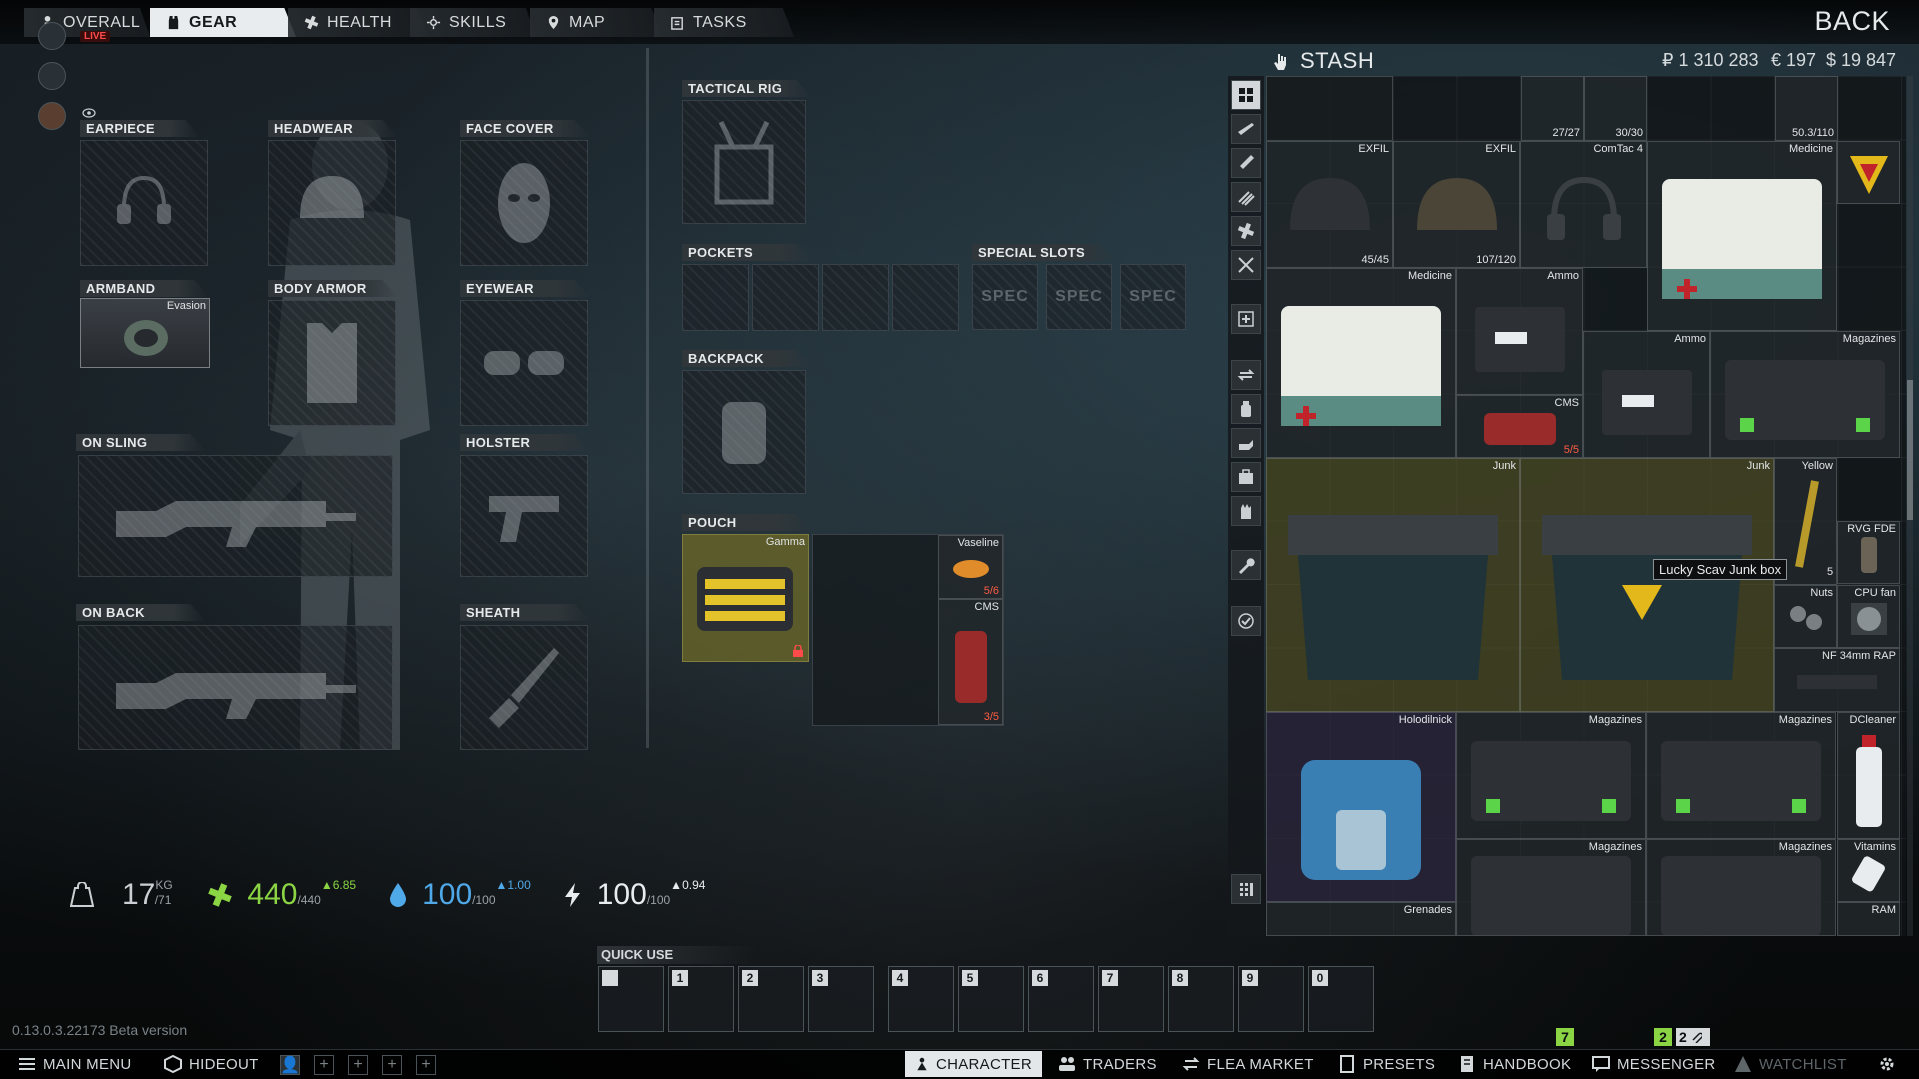  What do you see at coordinates (52, 36) in the screenshot?
I see `player-avatar` at bounding box center [52, 36].